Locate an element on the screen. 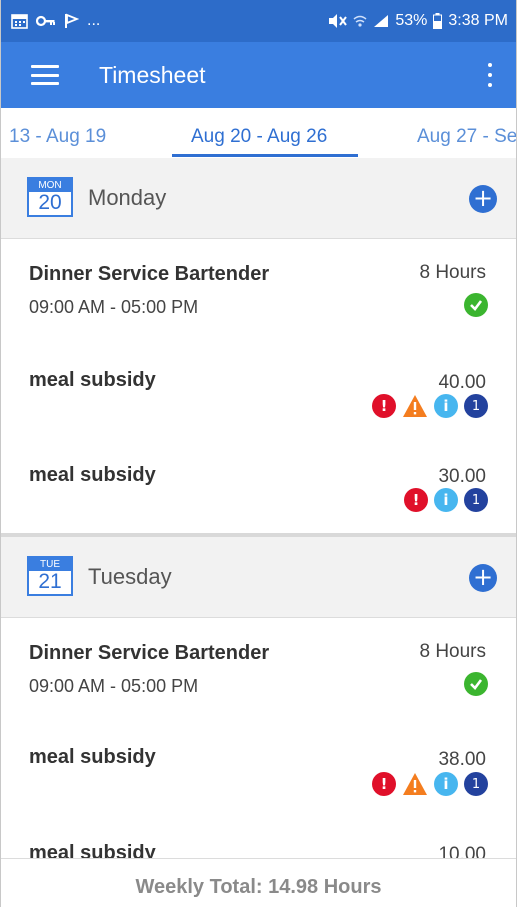 This screenshot has width=517, height=907. battery-icon is located at coordinates (438, 21).